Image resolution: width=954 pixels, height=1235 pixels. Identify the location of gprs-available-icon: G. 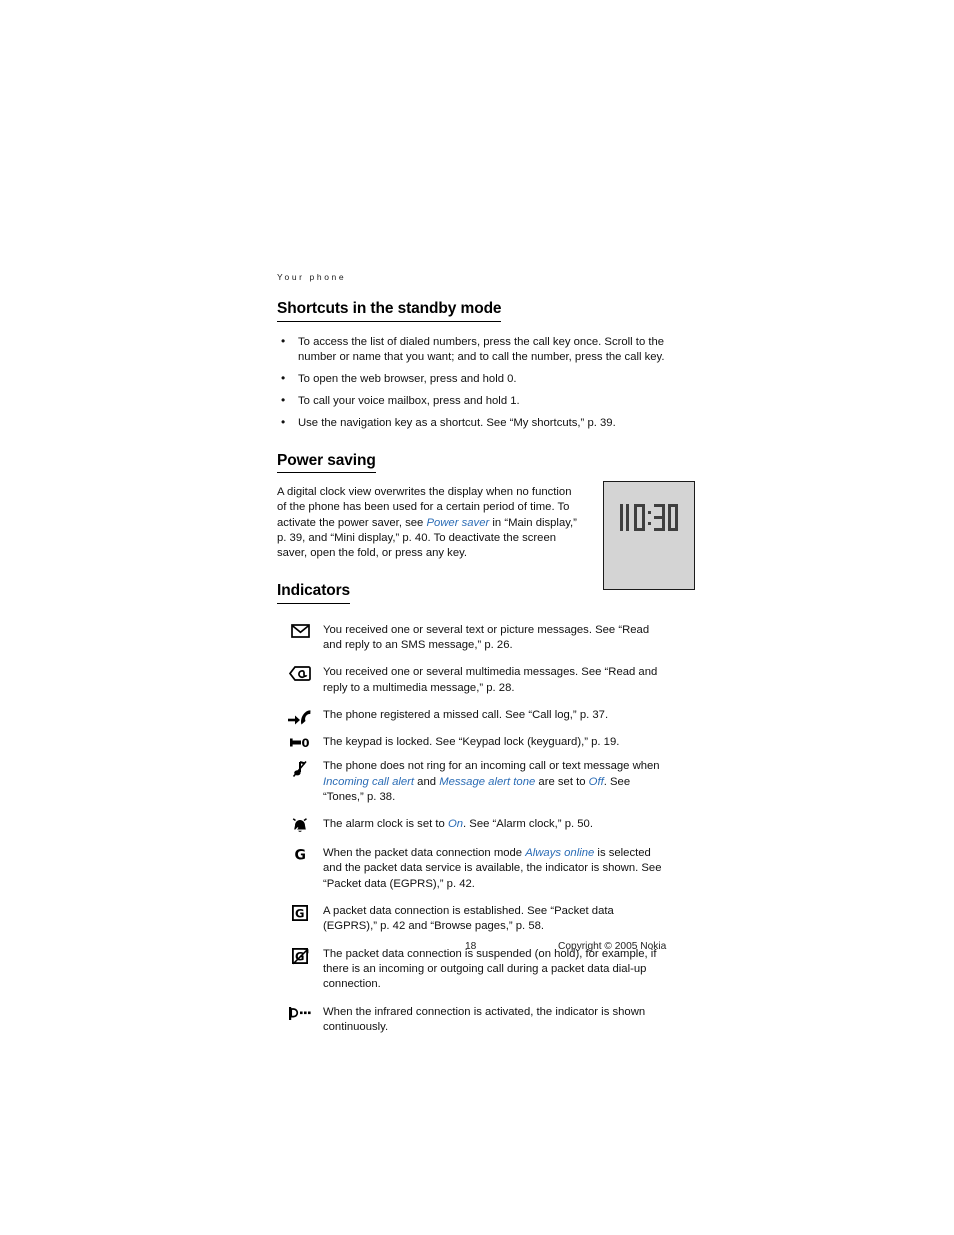
(300, 854).